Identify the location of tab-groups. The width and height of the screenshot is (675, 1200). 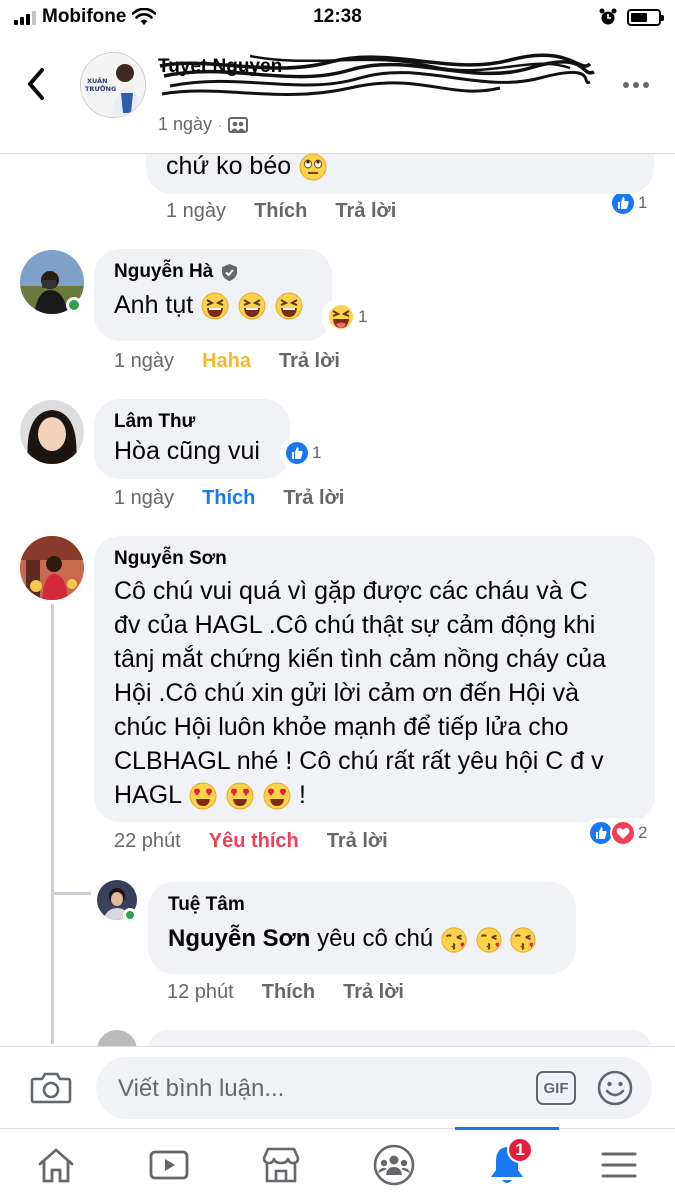
(394, 1165).